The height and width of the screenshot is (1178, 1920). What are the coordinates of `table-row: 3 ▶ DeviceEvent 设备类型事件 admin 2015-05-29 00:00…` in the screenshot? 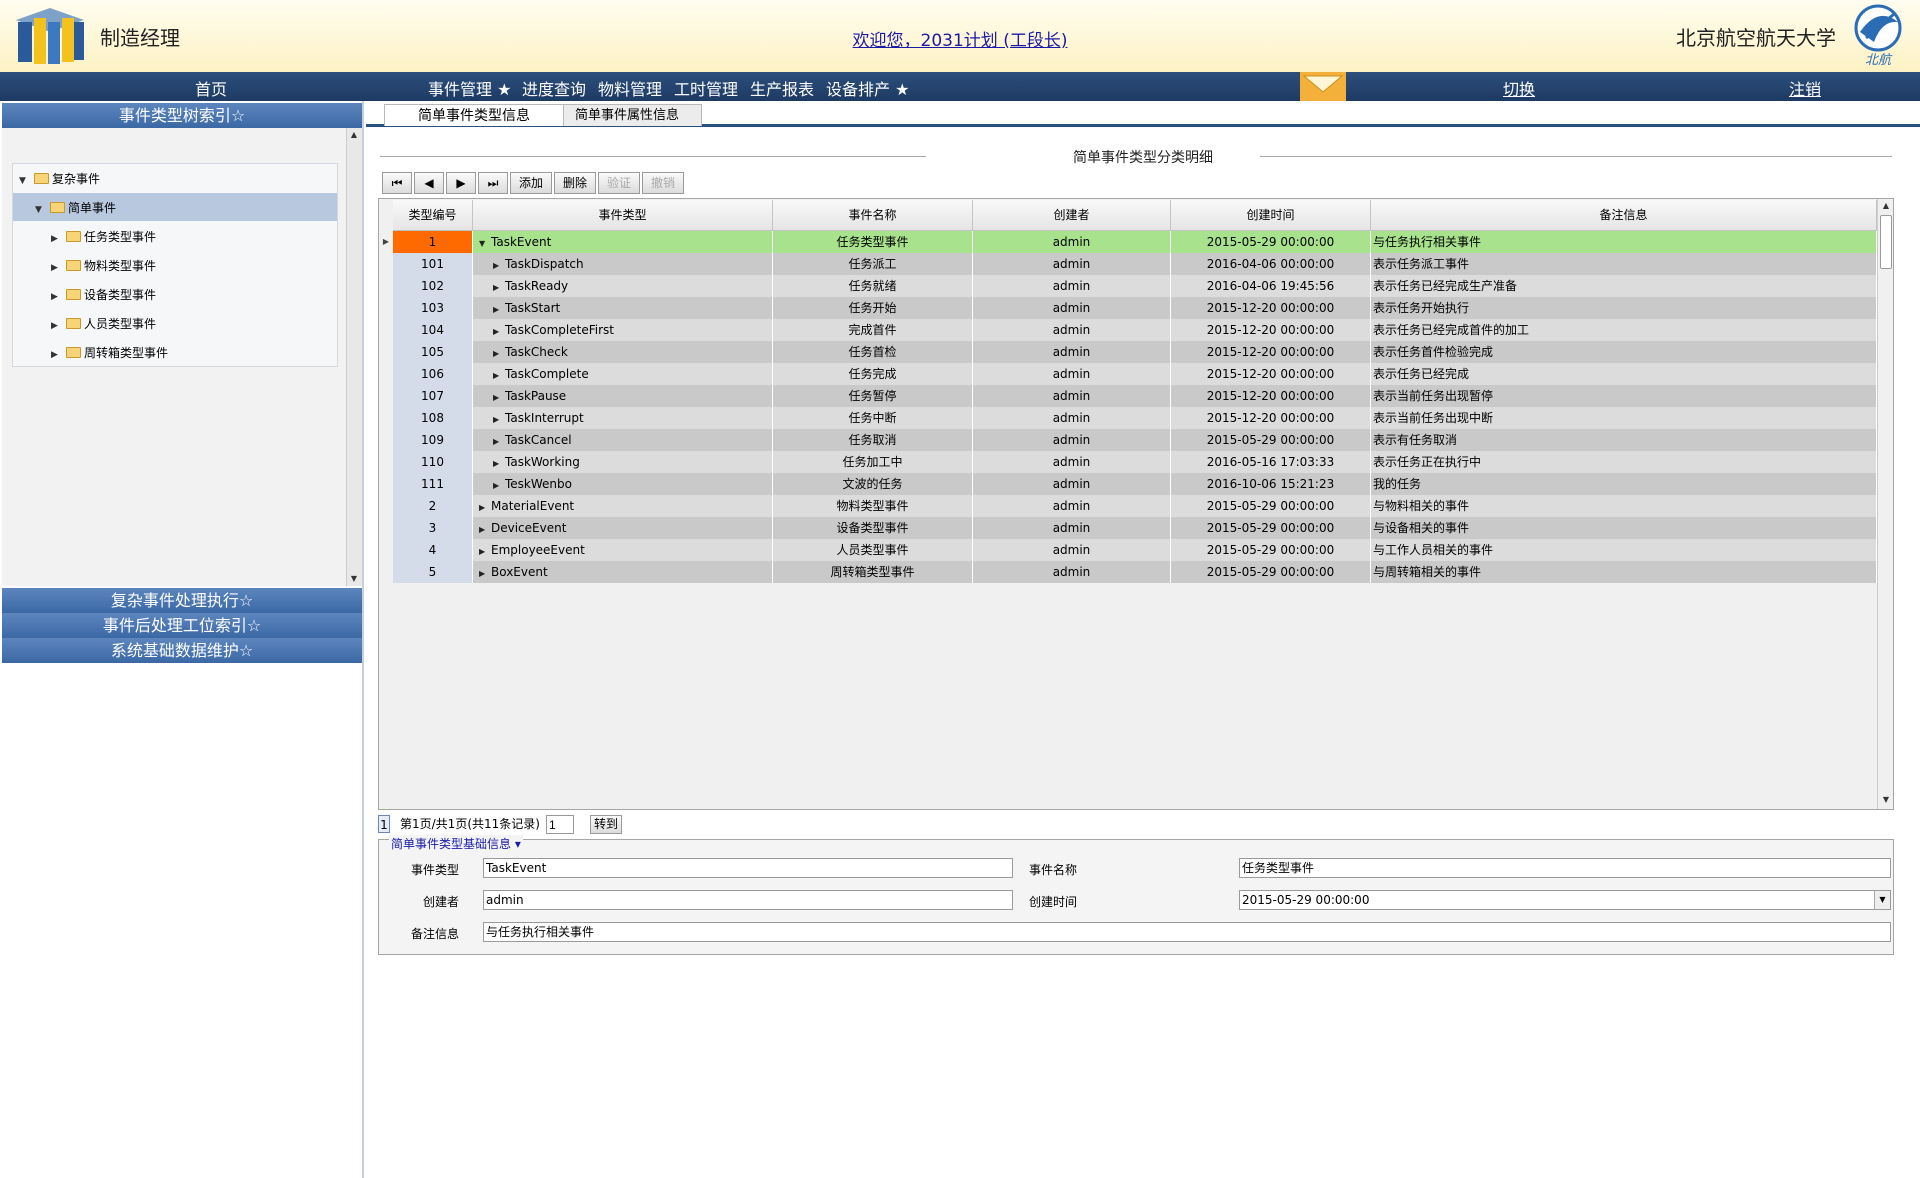 It's located at (1135, 528).